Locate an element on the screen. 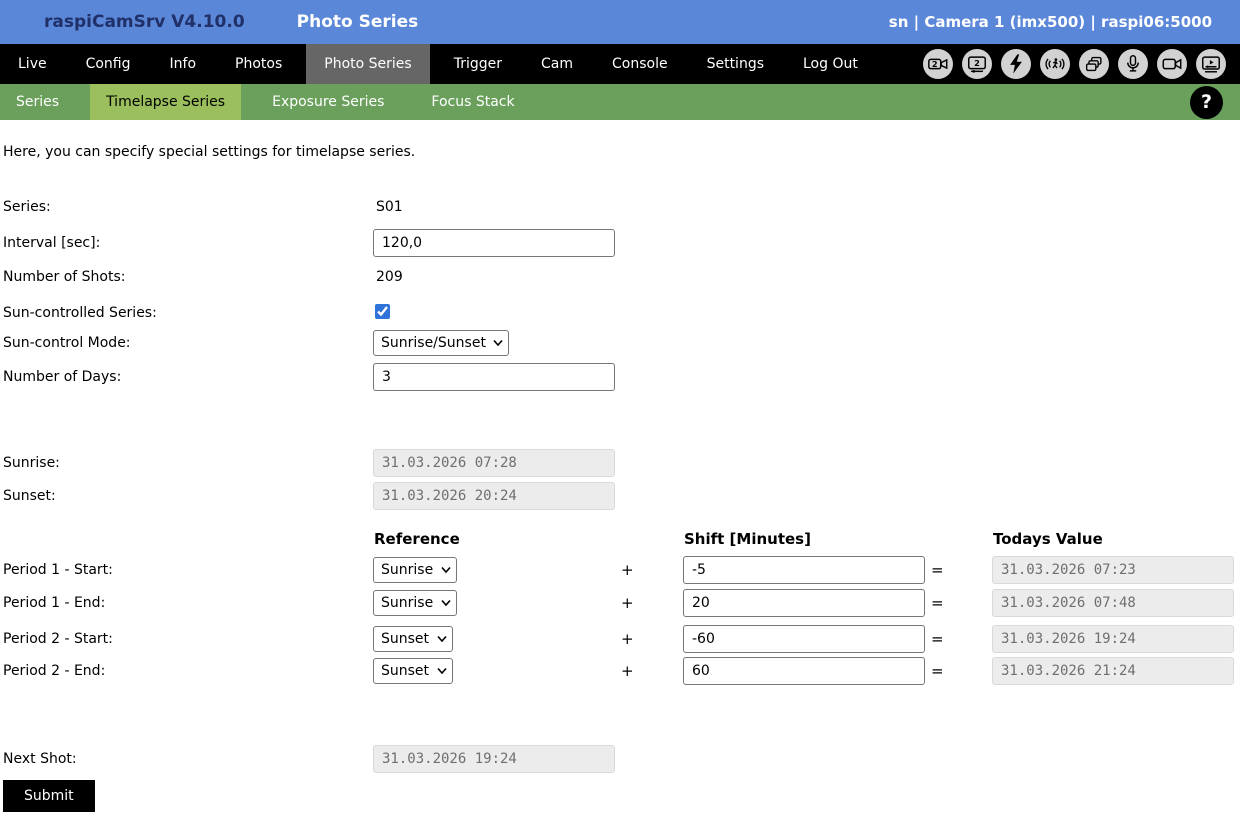 The height and width of the screenshot is (822, 1240). sun-mode-label: Sun-control Mode: is located at coordinates (67, 343).